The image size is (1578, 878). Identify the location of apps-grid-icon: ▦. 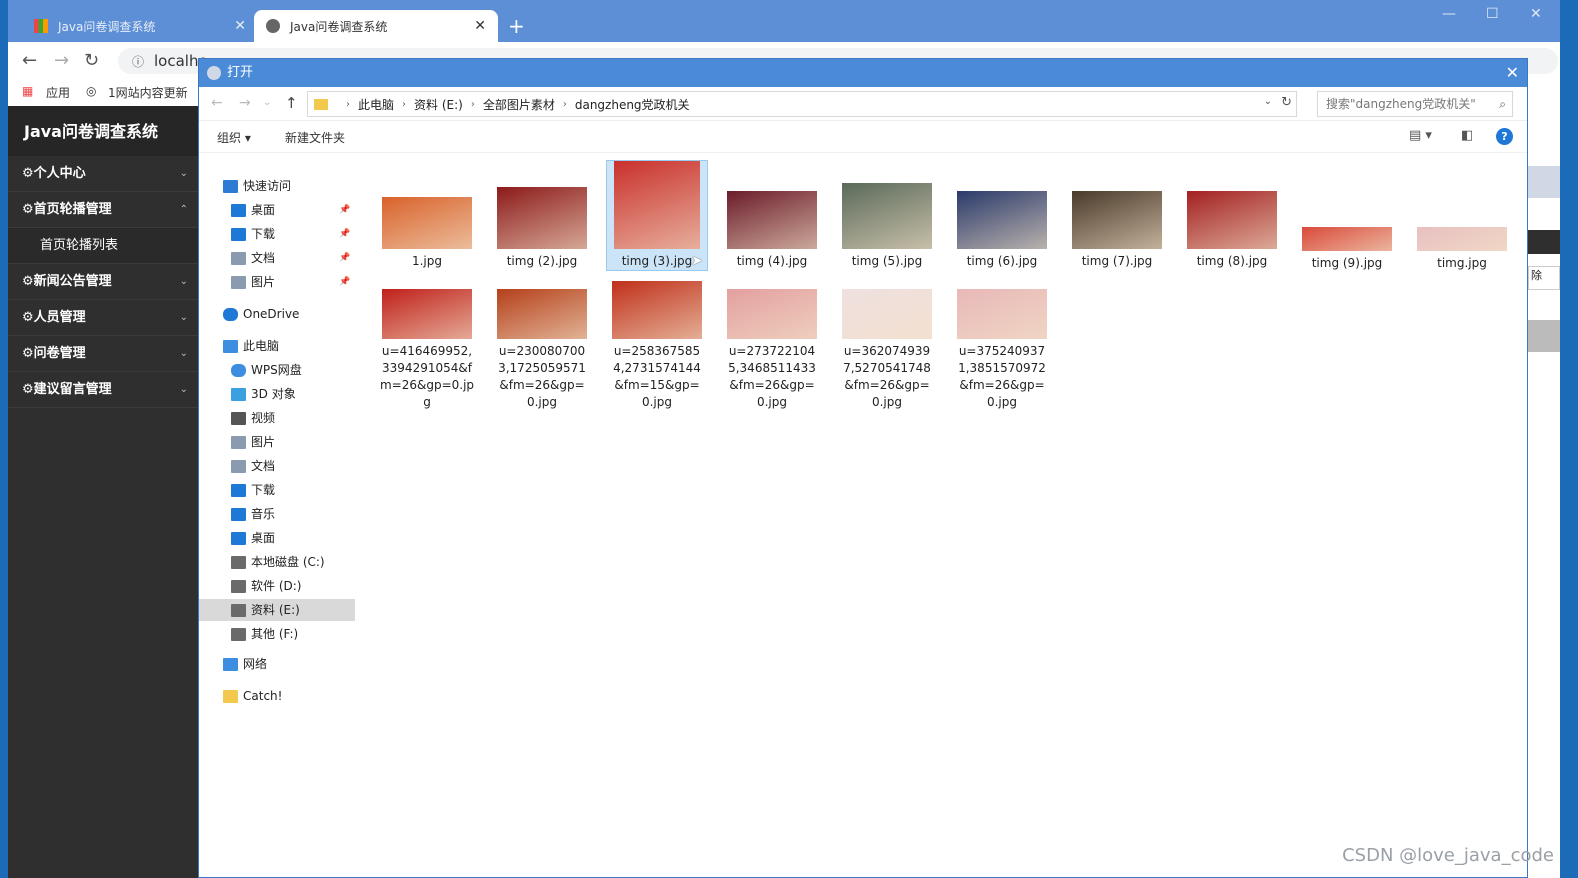
(27, 91).